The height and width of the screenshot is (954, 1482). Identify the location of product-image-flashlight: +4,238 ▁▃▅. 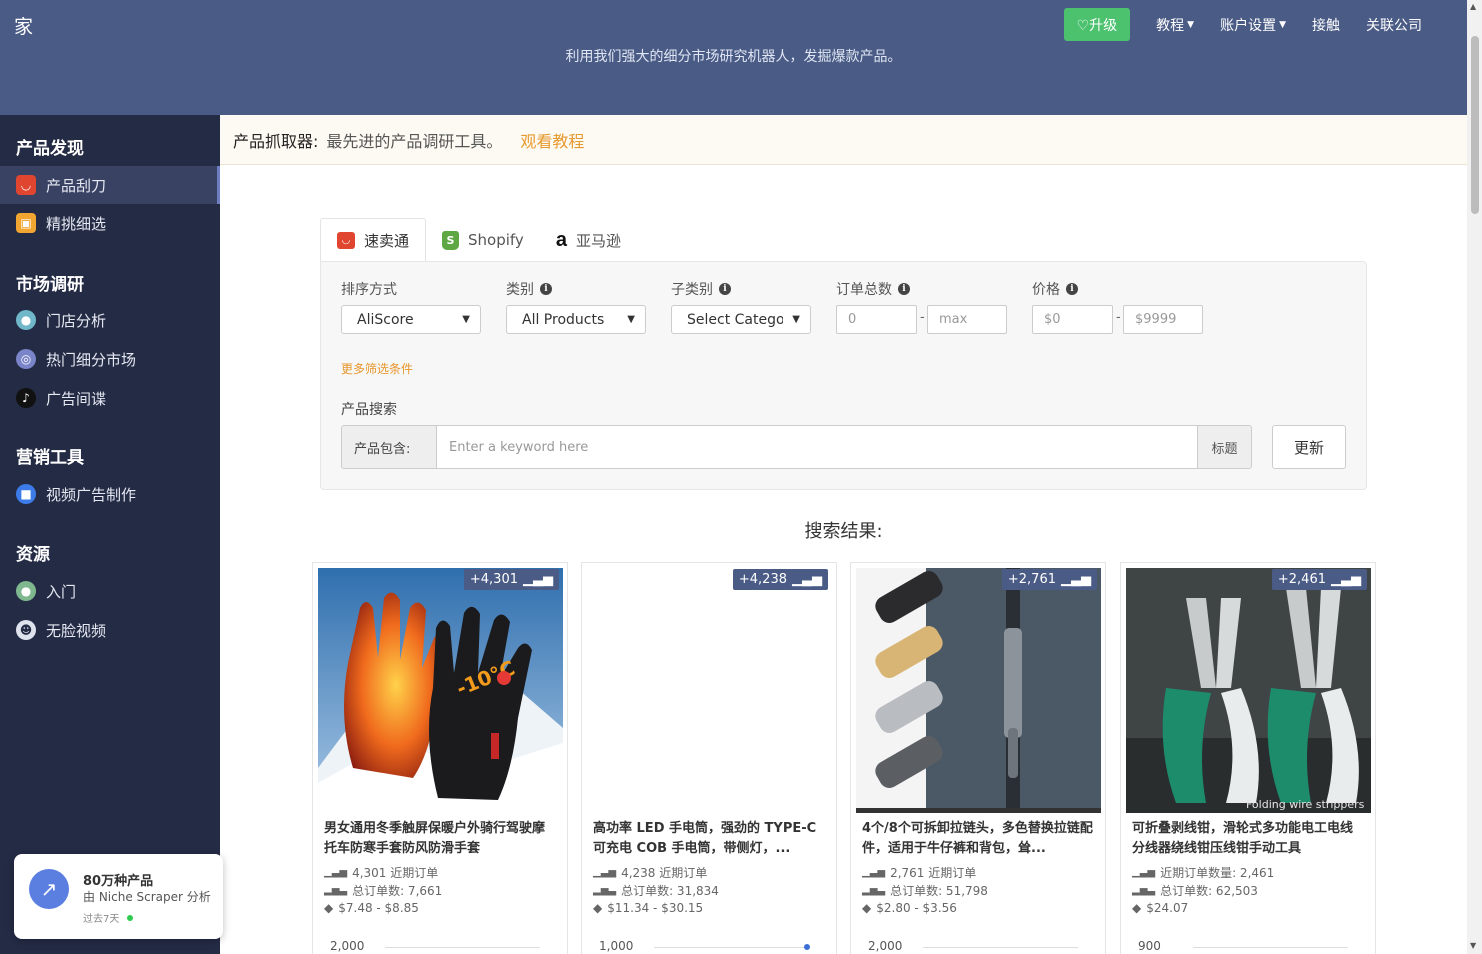
(709, 690).